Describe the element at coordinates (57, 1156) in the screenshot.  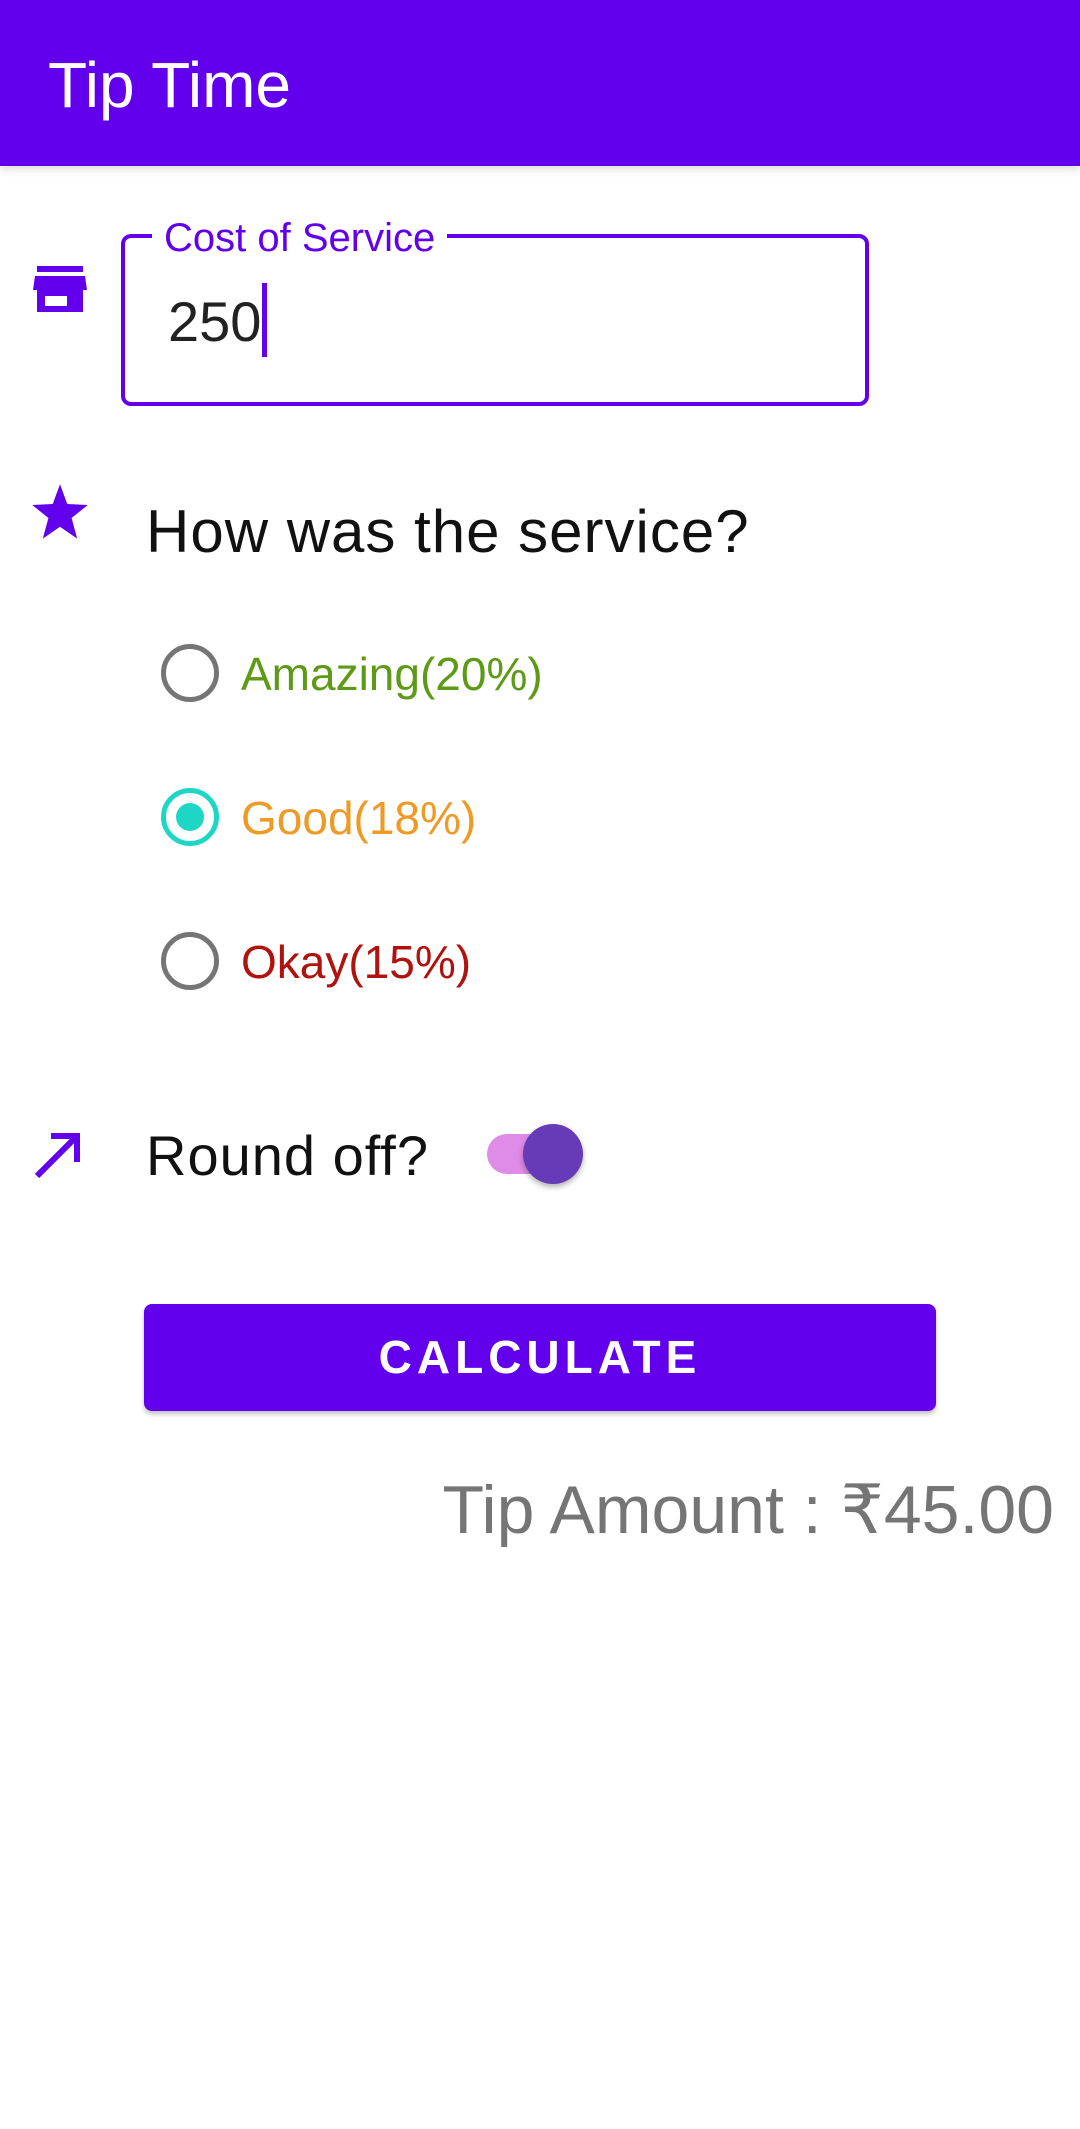
I see `trending-up-arrow-icon` at that location.